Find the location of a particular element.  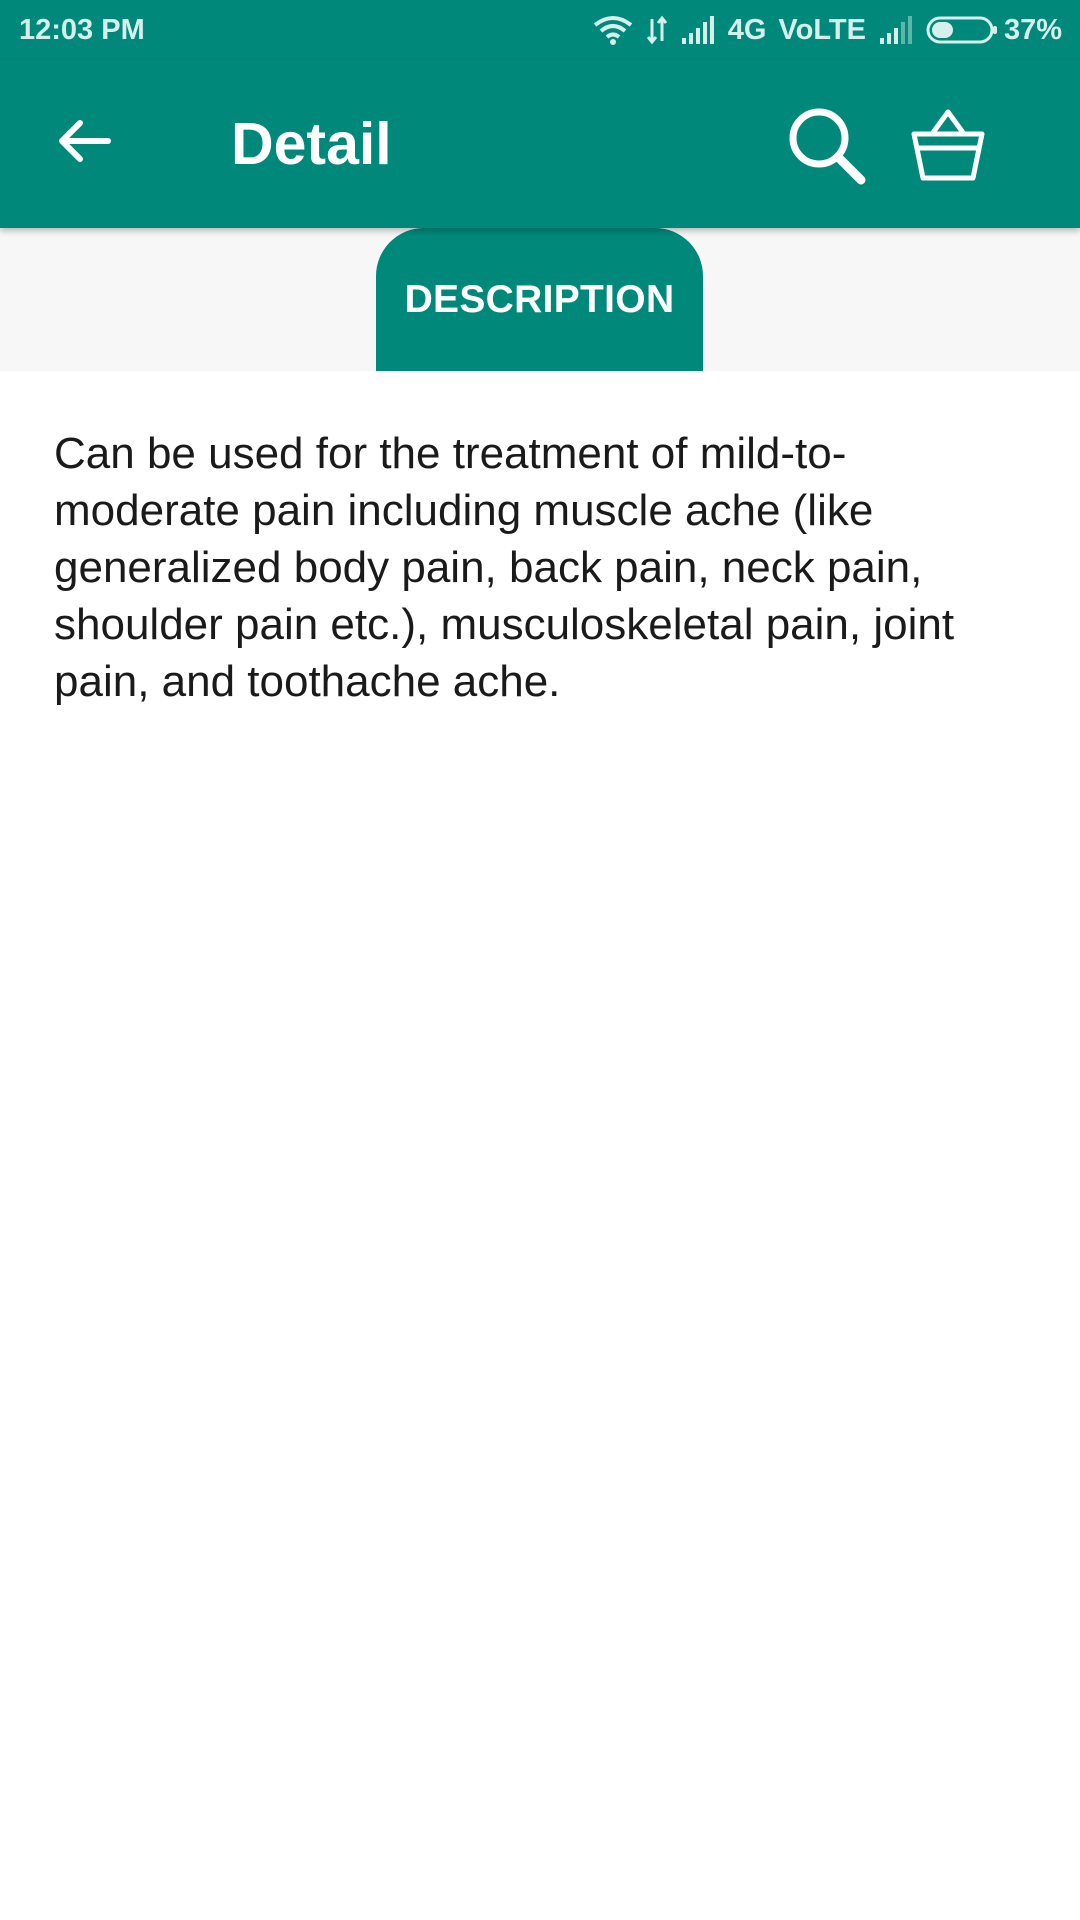

cart-button is located at coordinates (948, 146).